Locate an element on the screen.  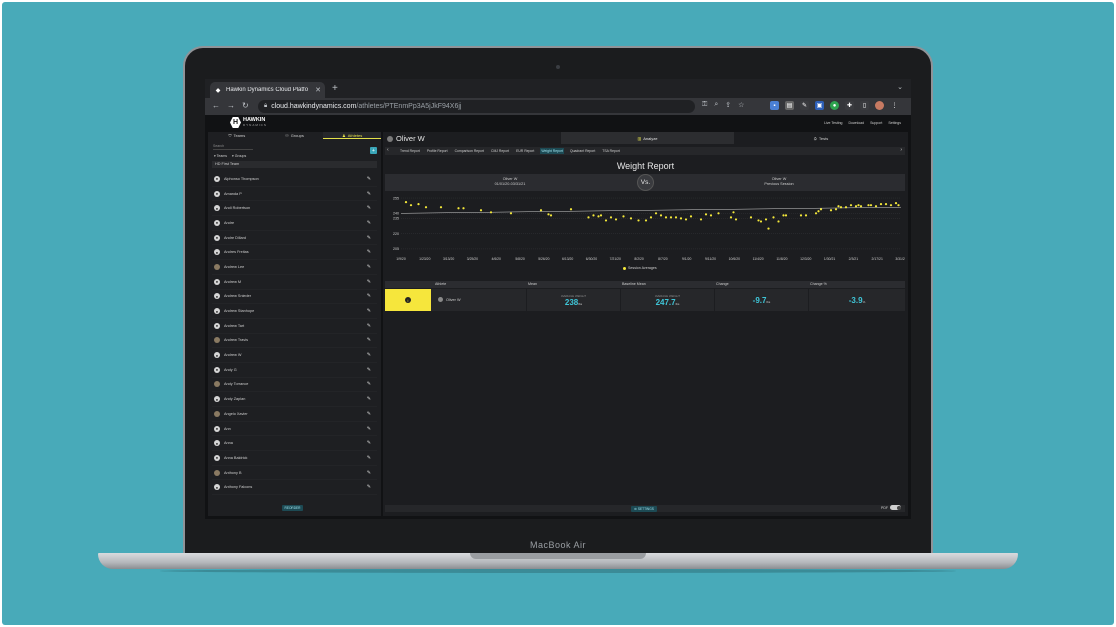
list-item: ● Anna ✎ is located at coordinates (294, 444).